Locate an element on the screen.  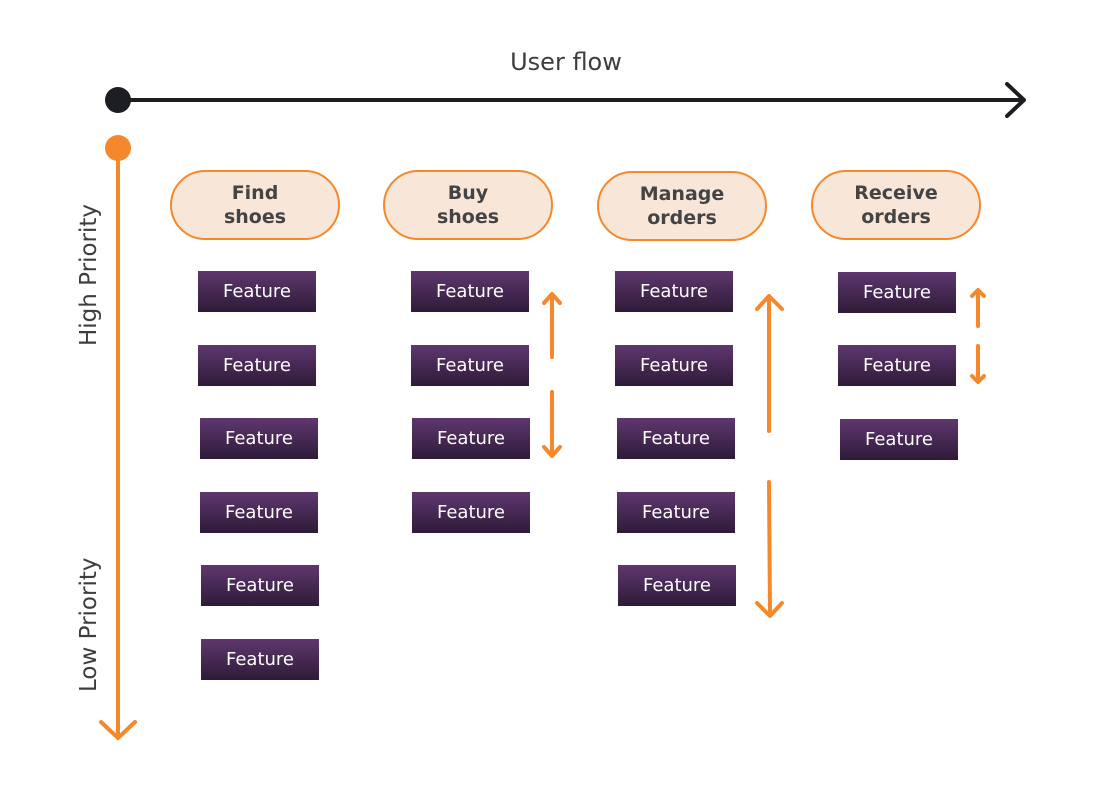
activity-manage-orders: Manage orders is located at coordinates (682, 206).